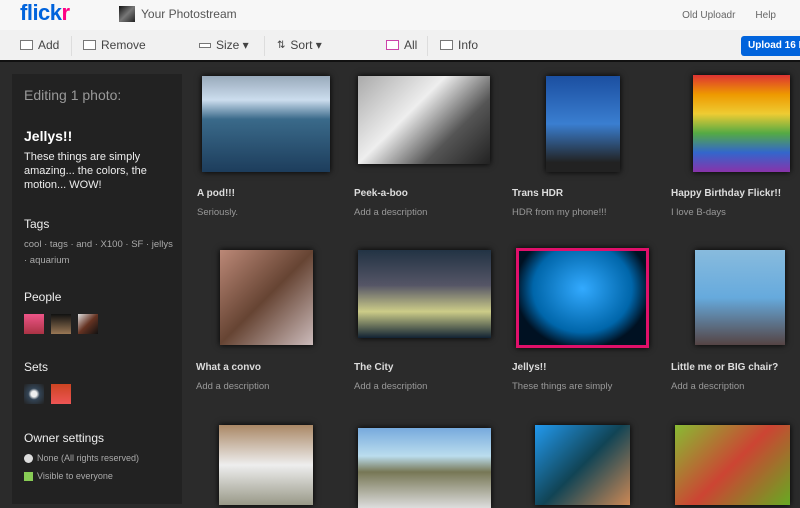  Describe the element at coordinates (28, 458) in the screenshot. I see `copyright-icon` at that location.